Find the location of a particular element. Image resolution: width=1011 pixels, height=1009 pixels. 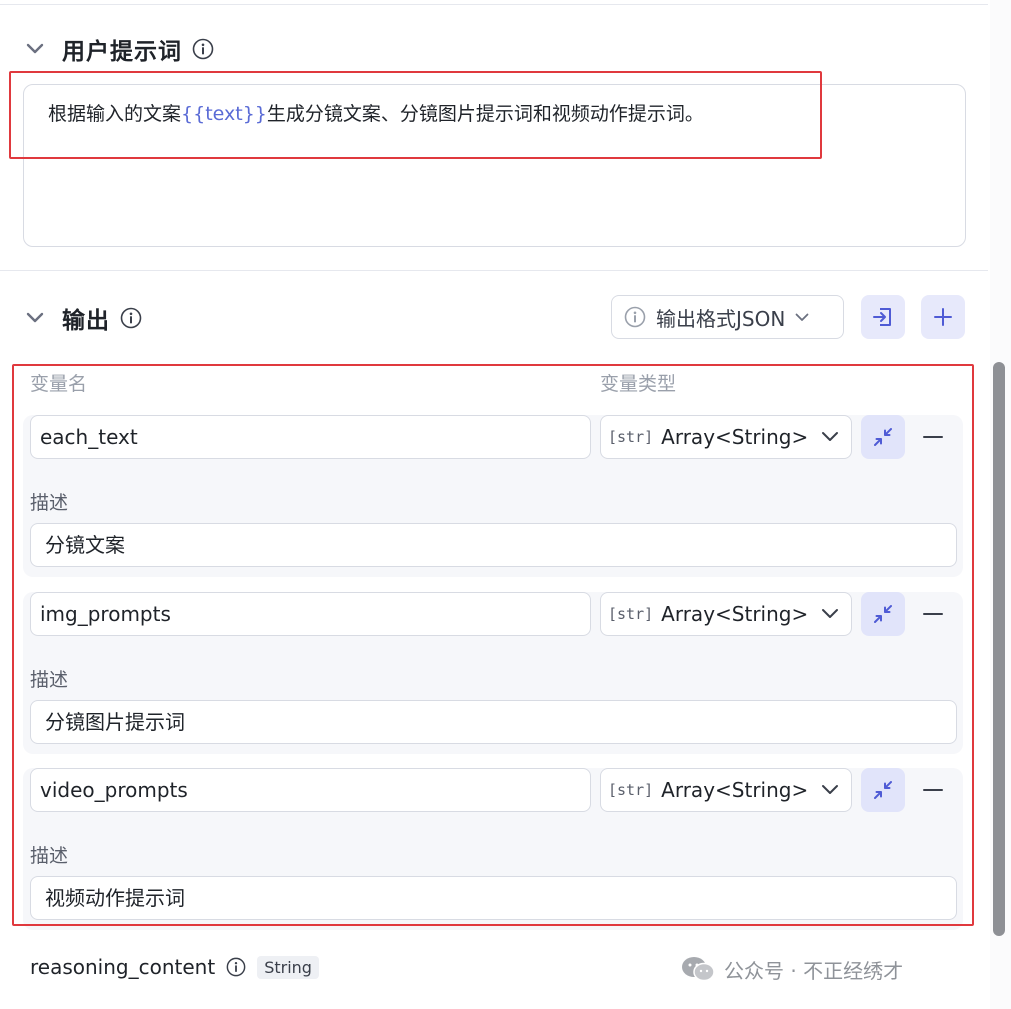

user-prompt-title: 用户提示词 is located at coordinates (122, 52).